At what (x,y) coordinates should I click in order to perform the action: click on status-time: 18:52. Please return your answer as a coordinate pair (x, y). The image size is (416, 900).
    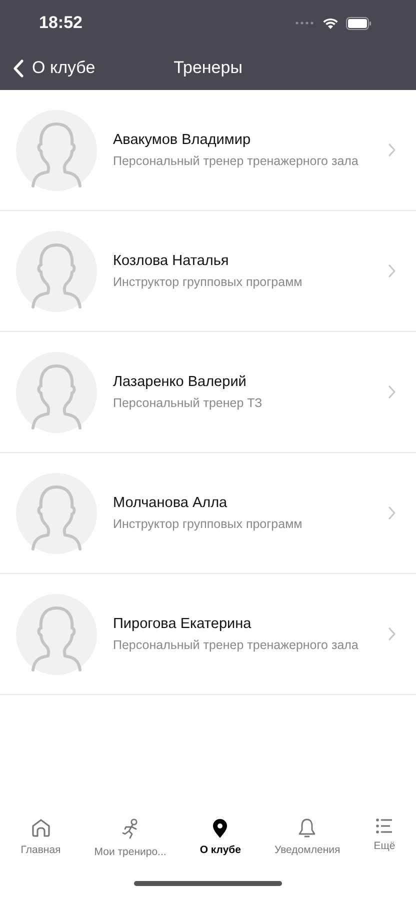
    Looking at the image, I should click on (60, 23).